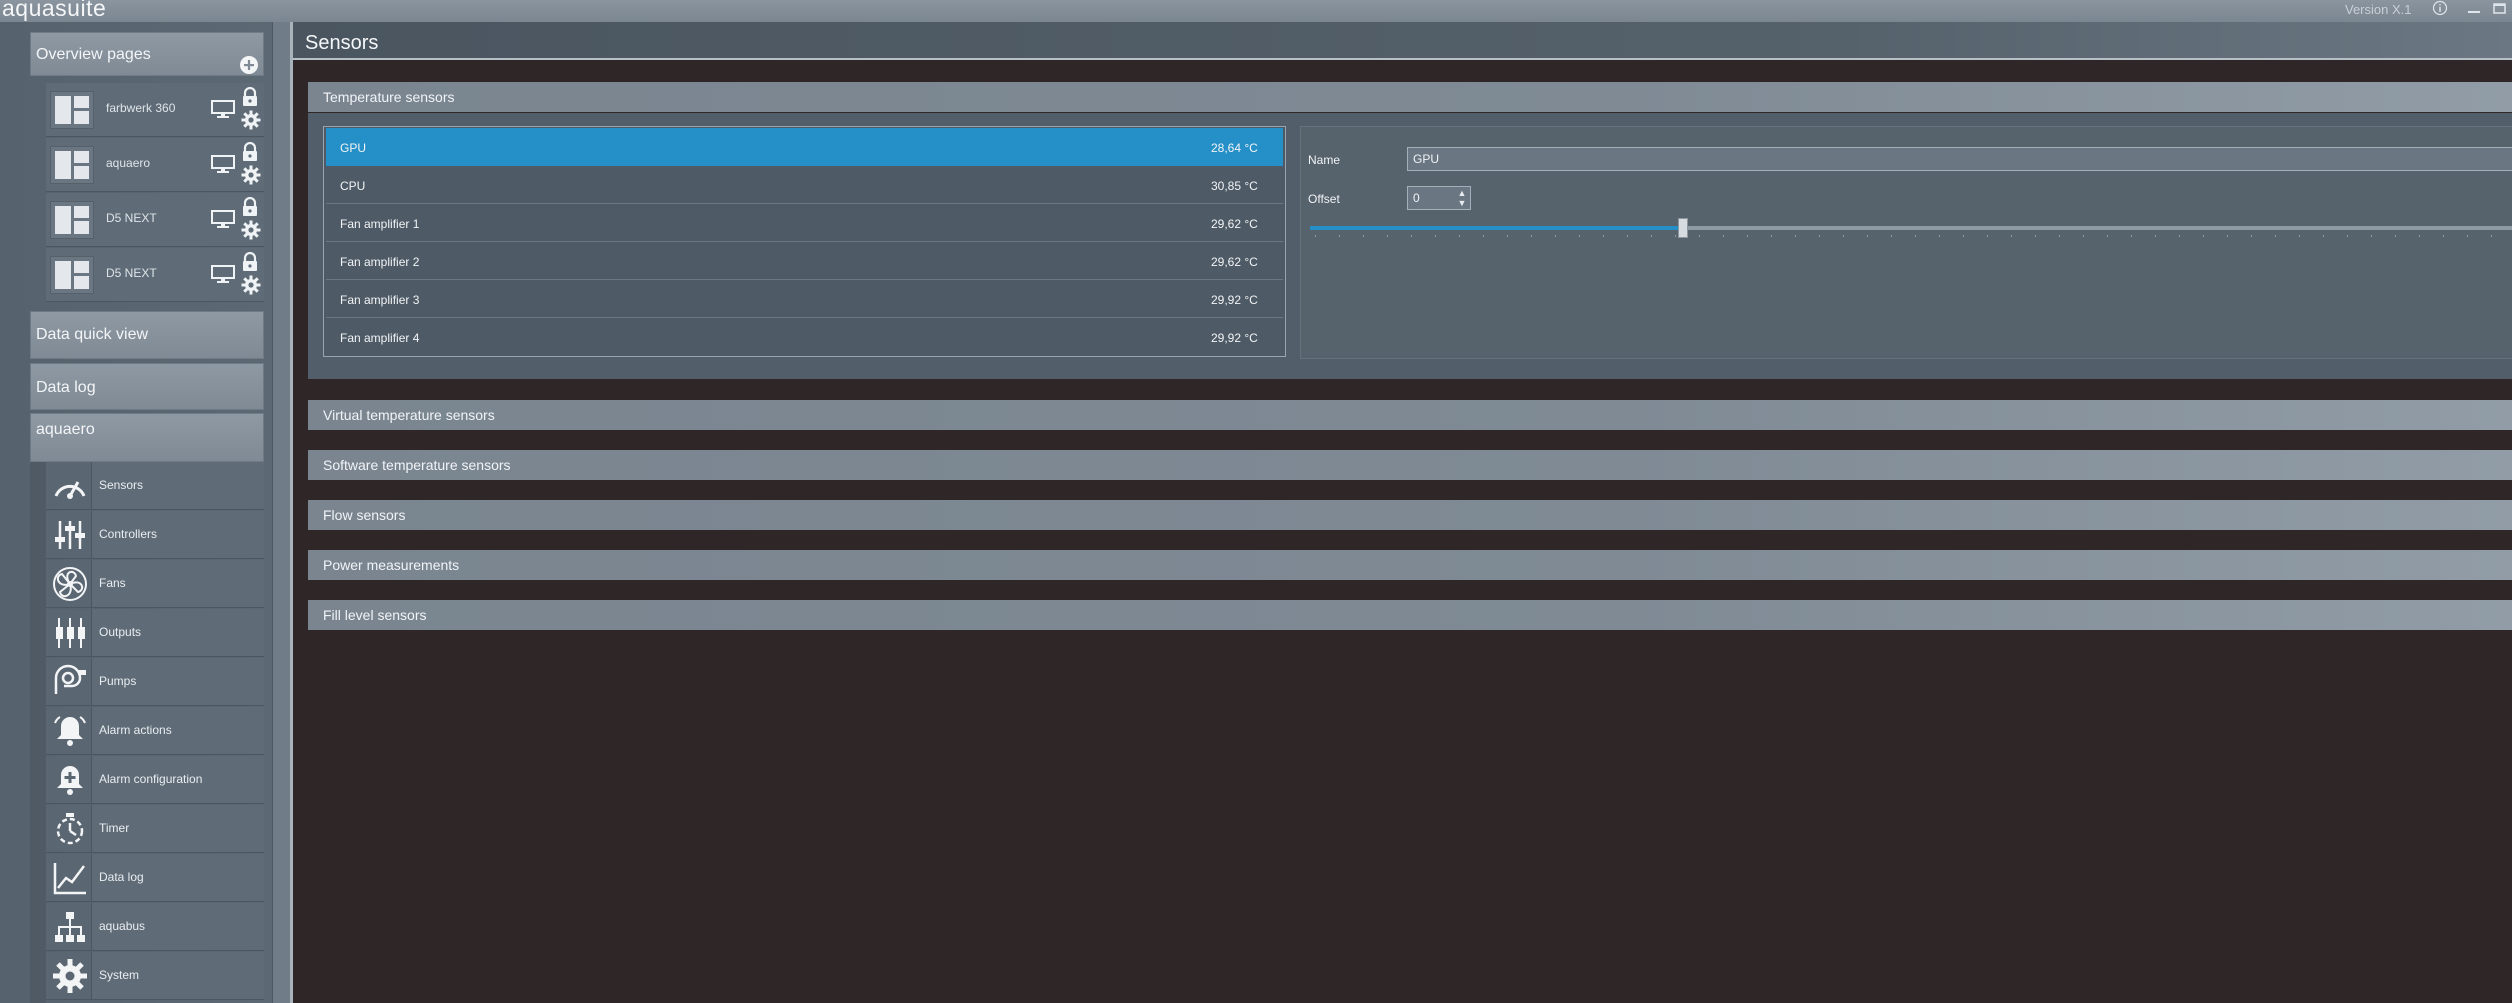 This screenshot has width=2512, height=1003. I want to click on sensor-name: Fan amplifier 4, so click(380, 338).